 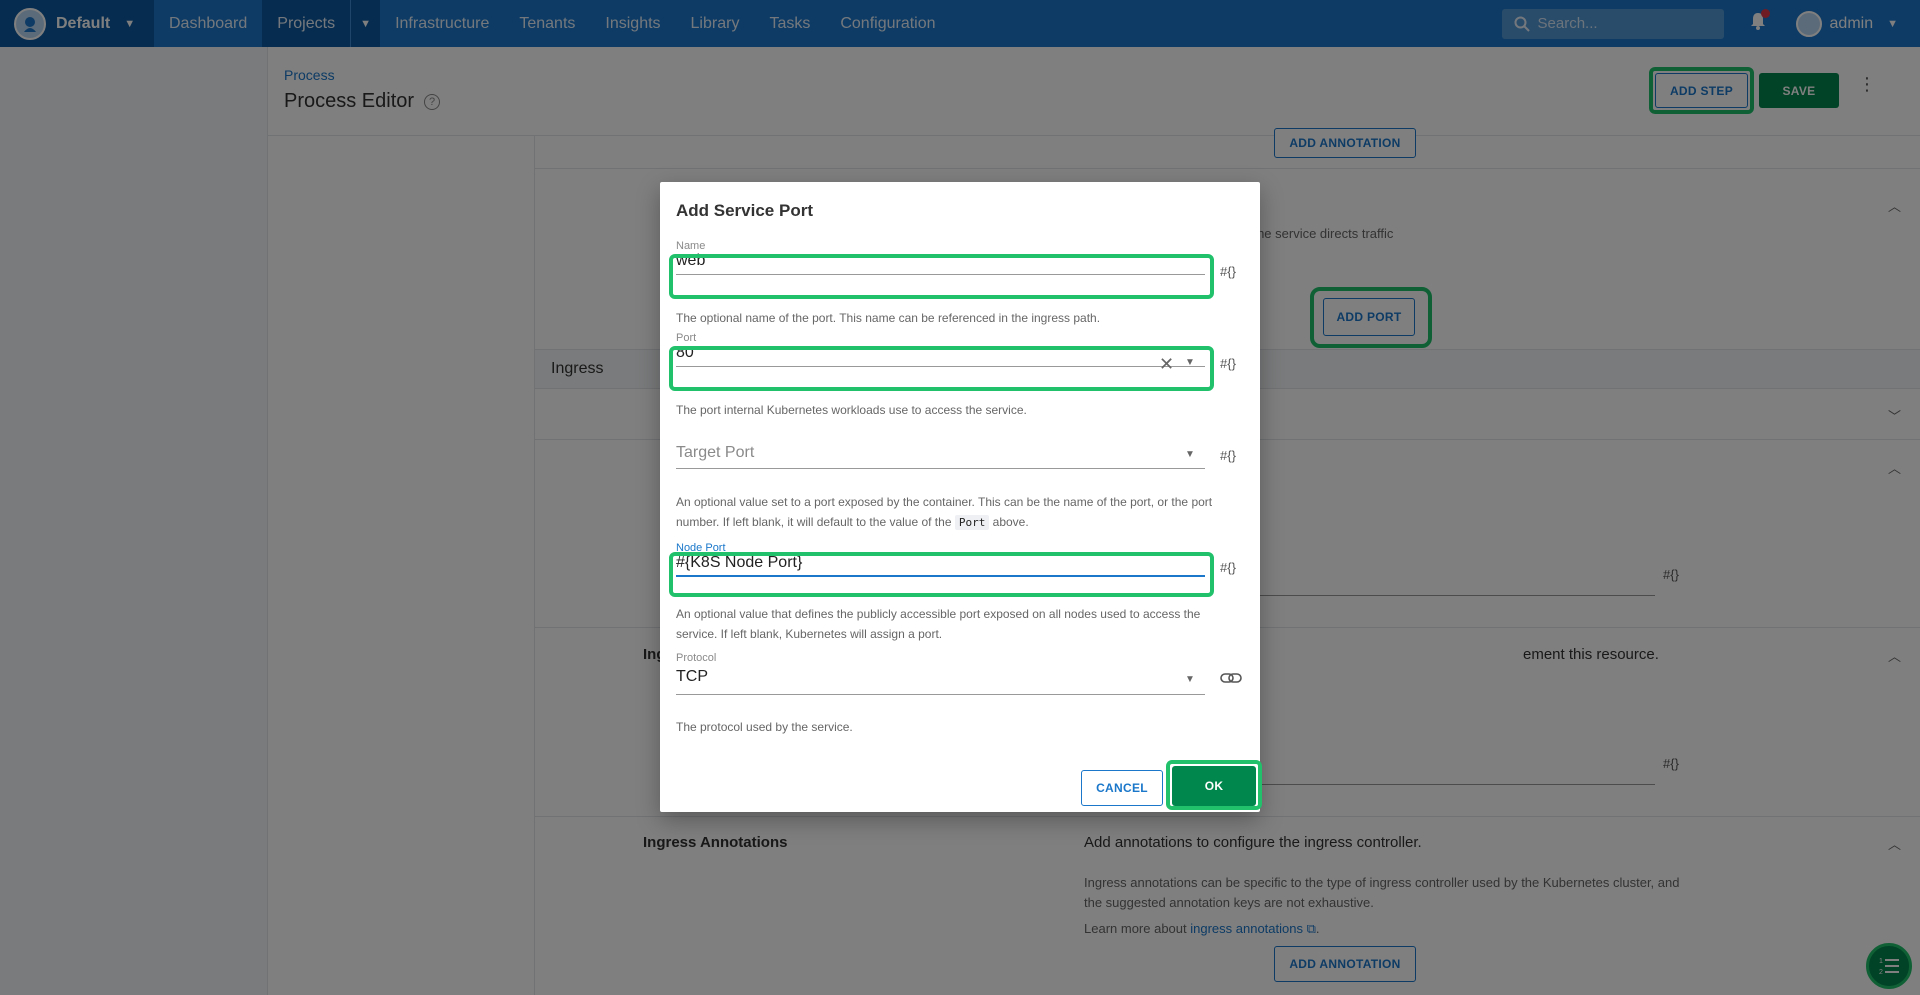 I want to click on protocol-label: Protocol, so click(x=696, y=658).